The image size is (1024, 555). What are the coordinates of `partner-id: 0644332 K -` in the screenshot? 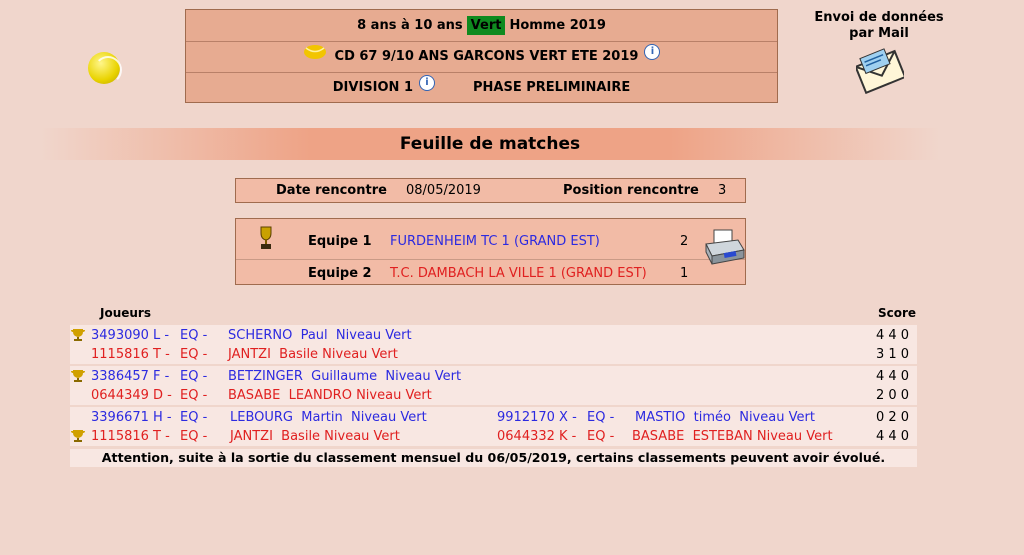 It's located at (536, 436).